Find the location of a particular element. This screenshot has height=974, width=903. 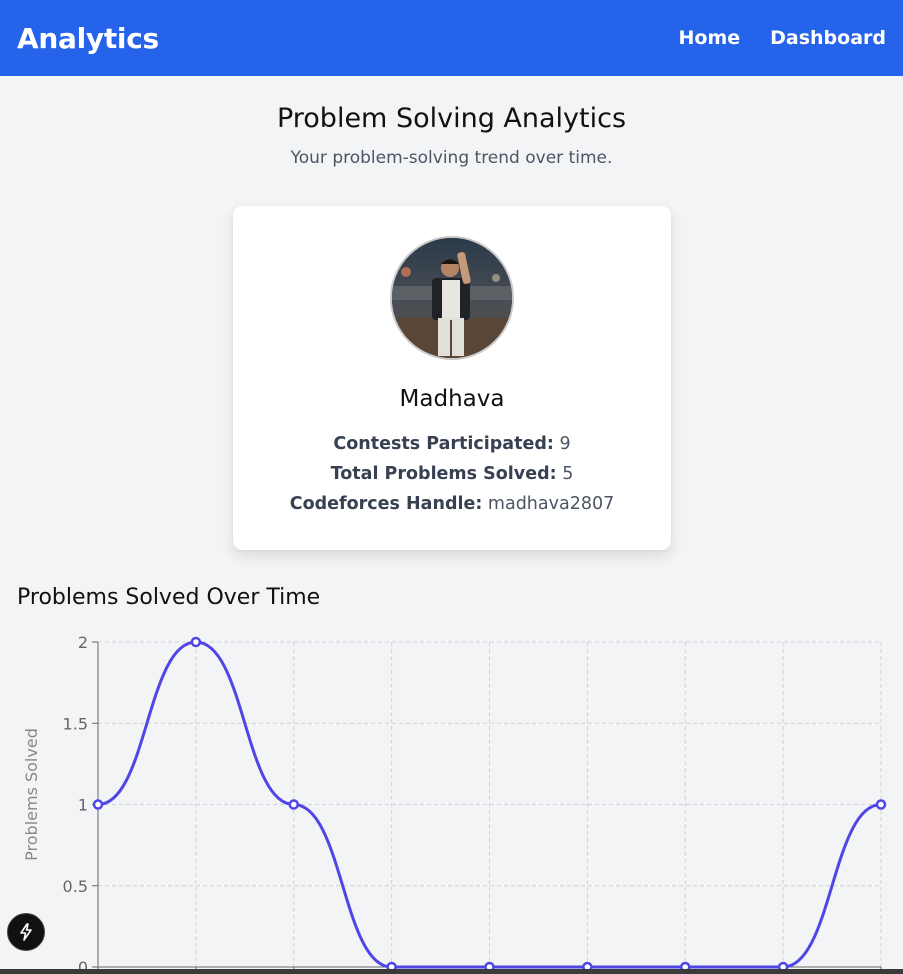

stat-problems-label: Total Problems Solved: is located at coordinates (443, 474).